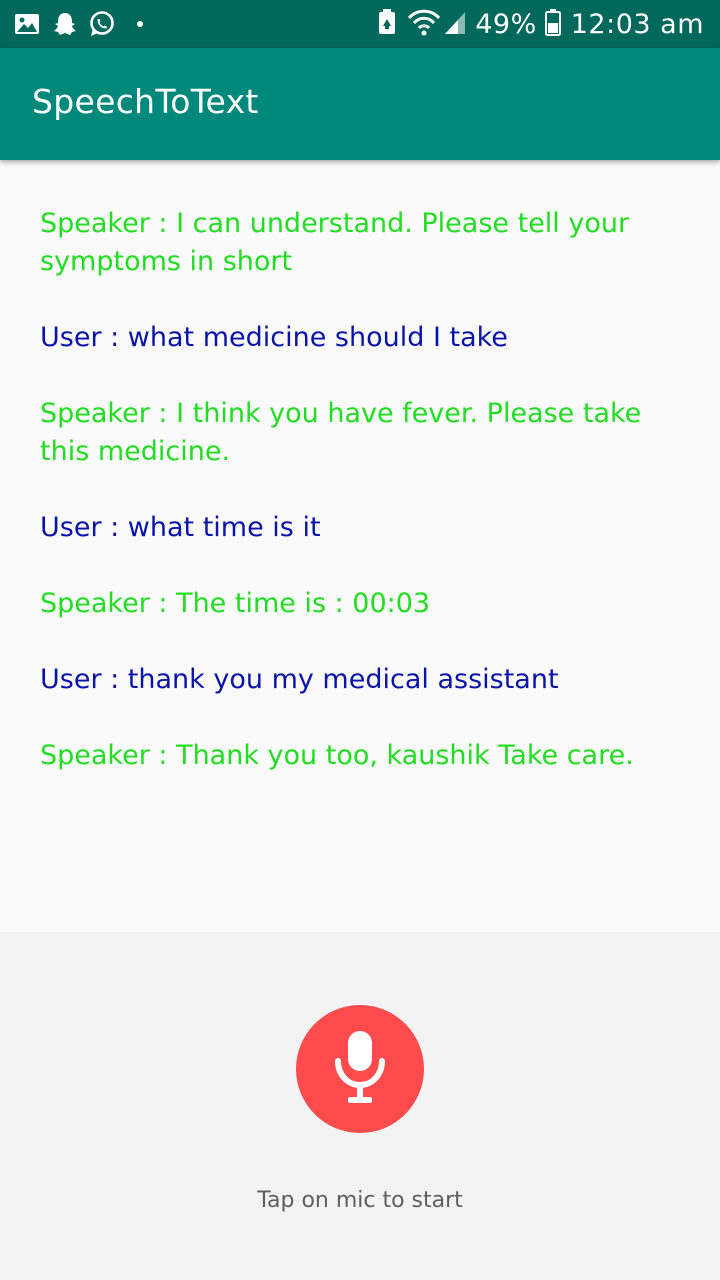 The width and height of the screenshot is (720, 1280). Describe the element at coordinates (360, 1200) in the screenshot. I see `mic-hint-text: Tap on mic to start` at that location.